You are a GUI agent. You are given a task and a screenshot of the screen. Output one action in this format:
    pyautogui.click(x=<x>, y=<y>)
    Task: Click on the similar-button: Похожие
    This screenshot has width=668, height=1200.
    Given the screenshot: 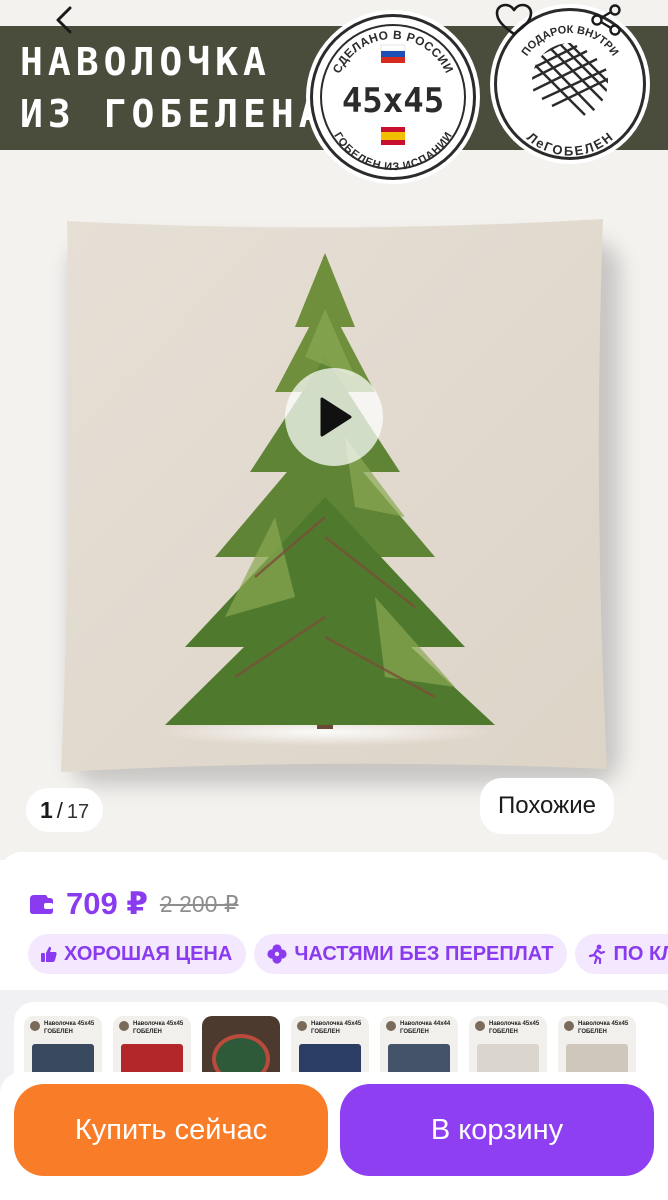 What is the action you would take?
    pyautogui.click(x=547, y=806)
    